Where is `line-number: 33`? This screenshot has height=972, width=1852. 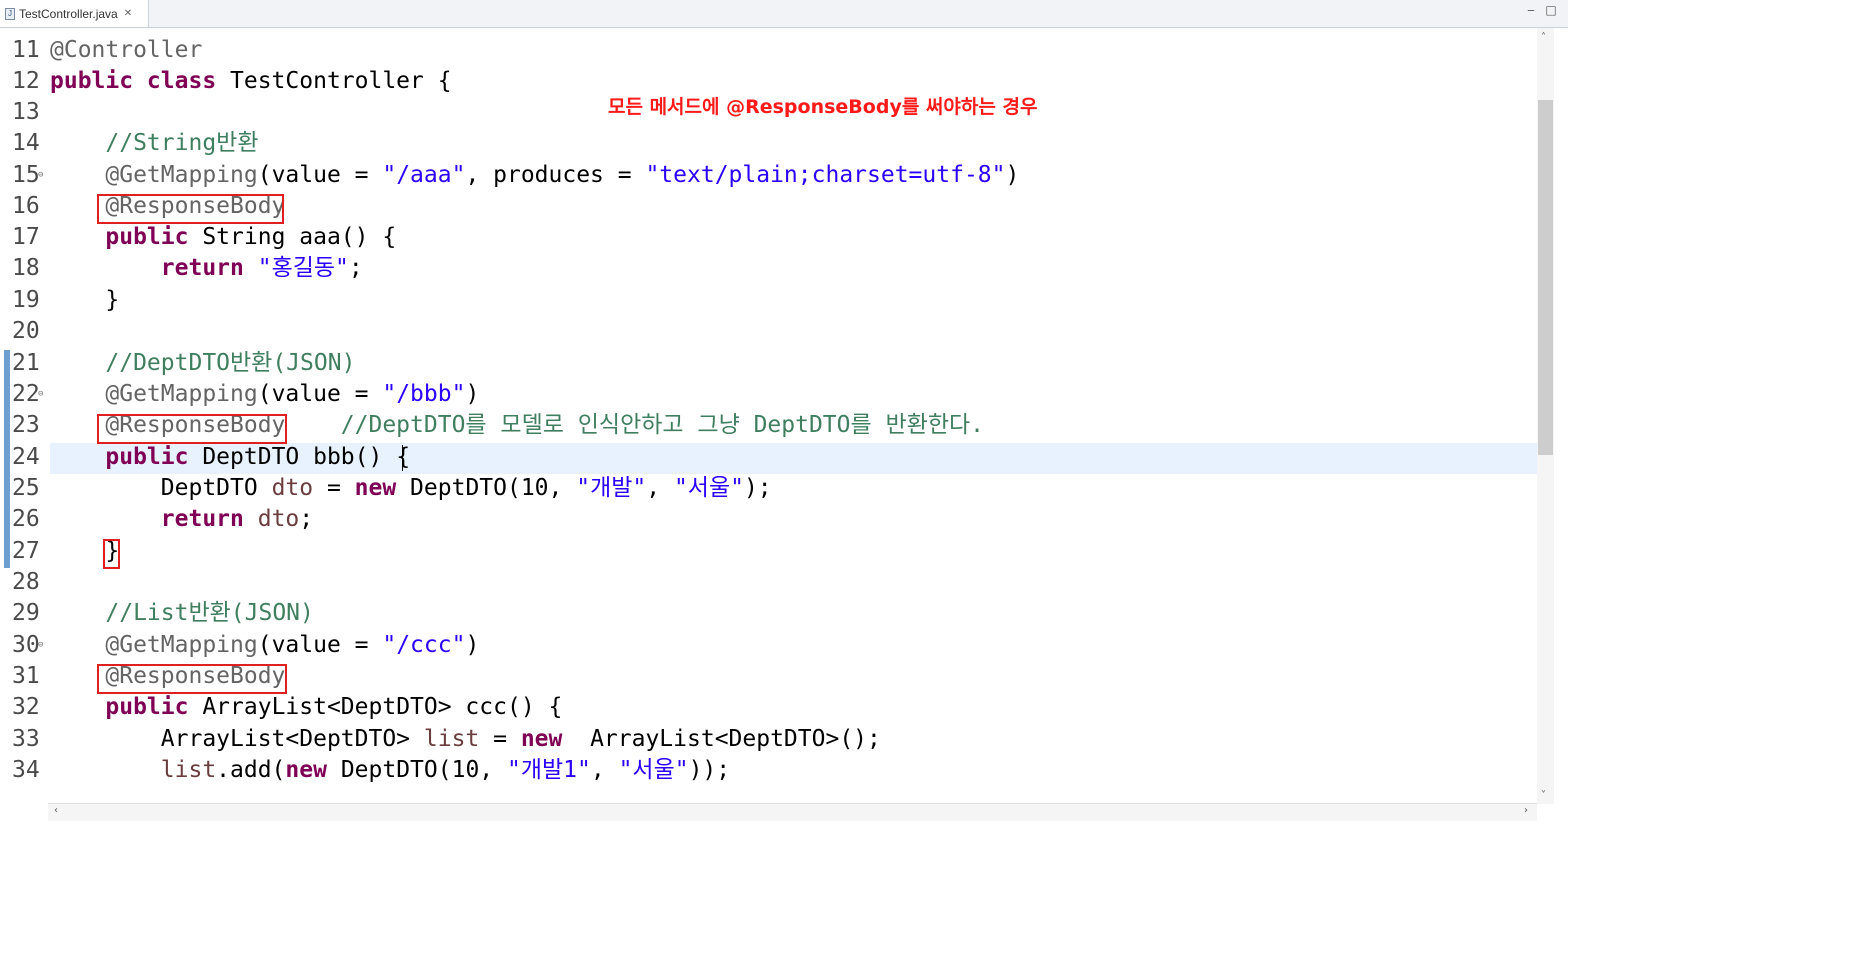
line-number: 33 is located at coordinates (26, 739).